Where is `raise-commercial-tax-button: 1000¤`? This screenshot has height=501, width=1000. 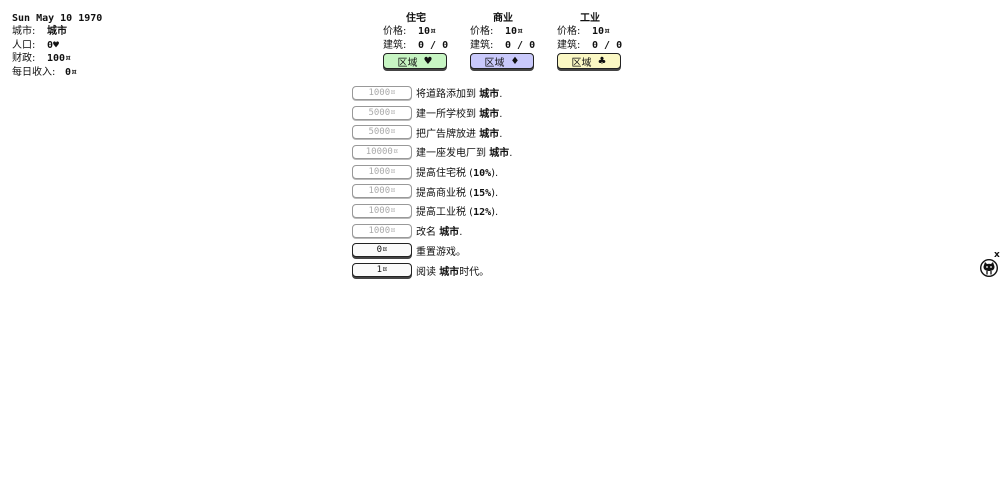
raise-commercial-tax-button: 1000¤ is located at coordinates (382, 191).